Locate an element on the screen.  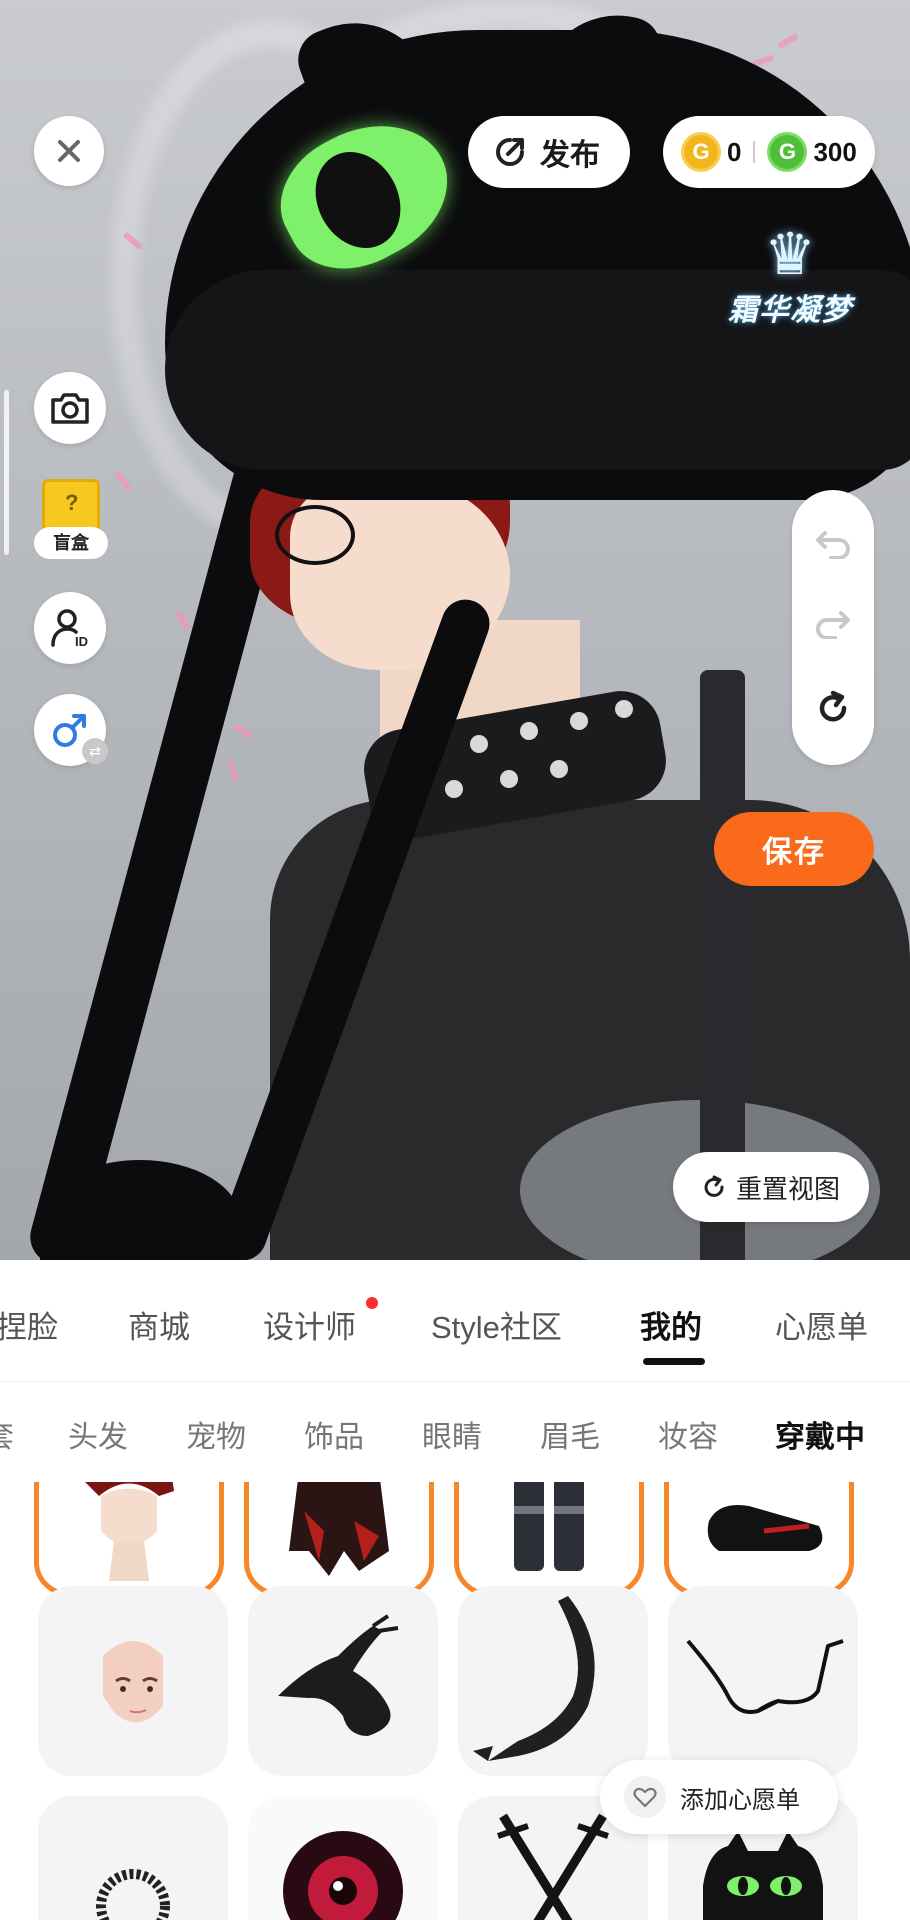
subtab-hair: 头发 is located at coordinates (98, 1434).